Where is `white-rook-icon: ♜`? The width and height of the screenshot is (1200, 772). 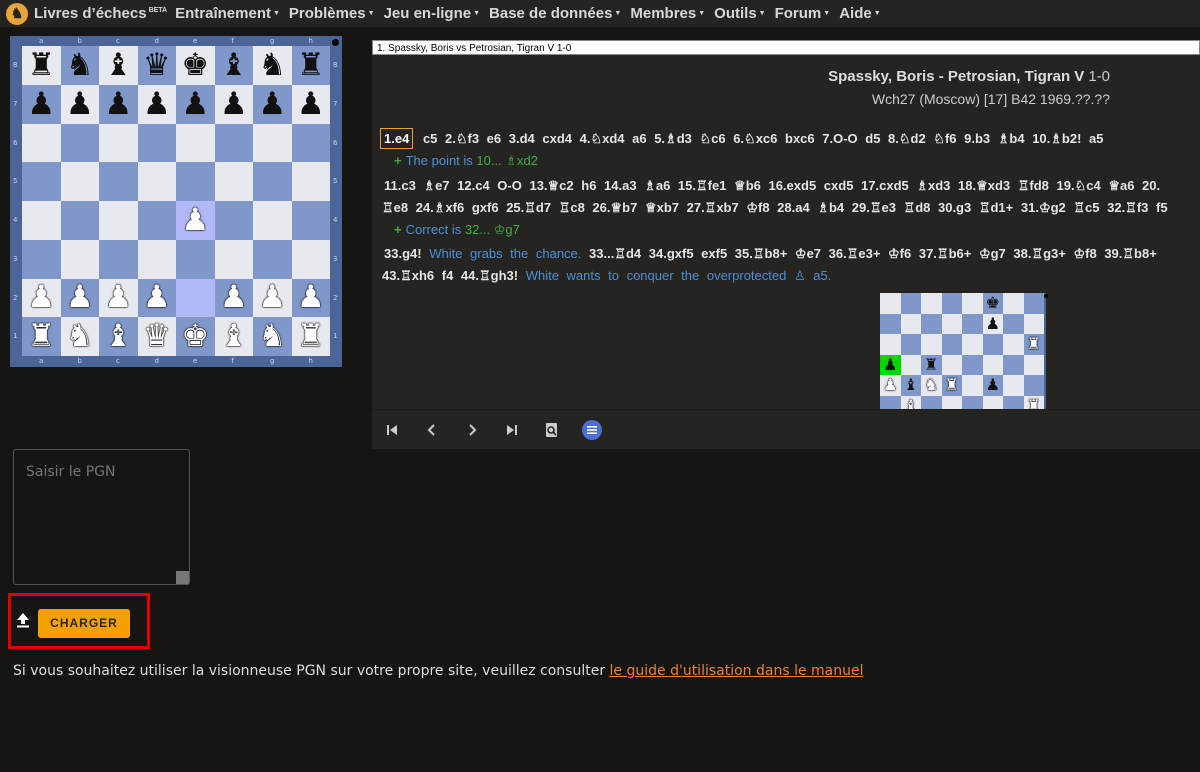 white-rook-icon: ♜ is located at coordinates (311, 336).